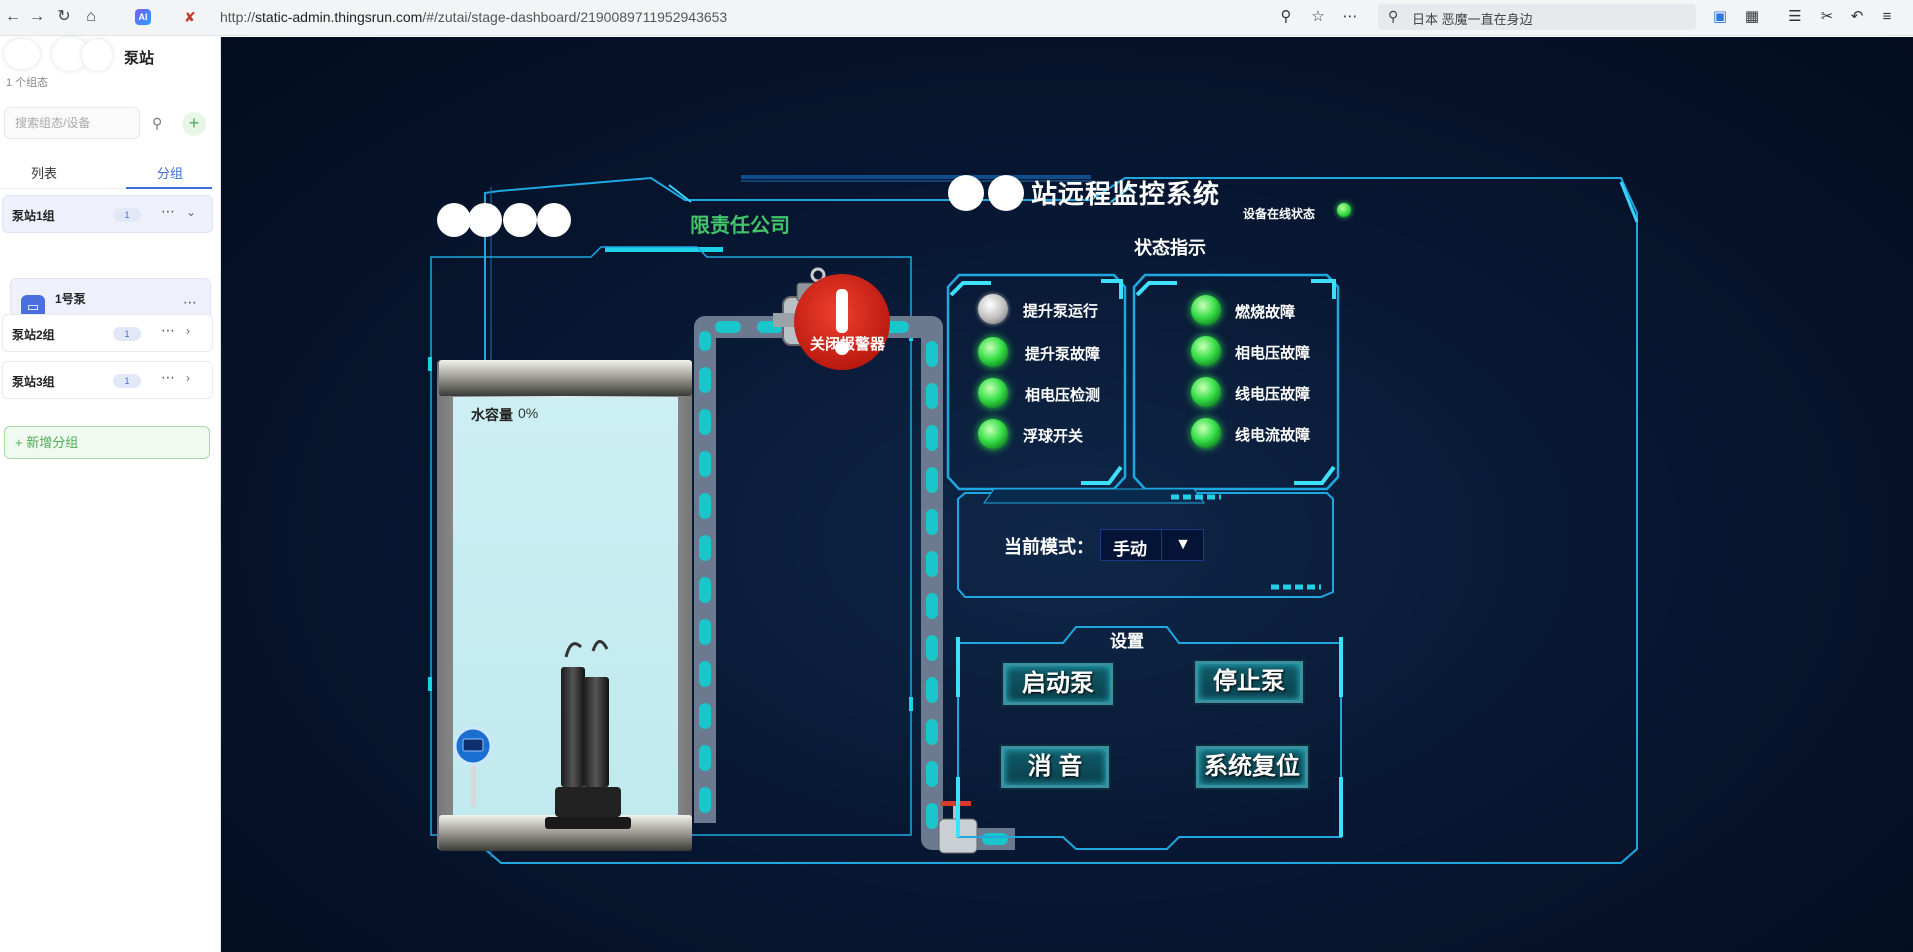 Image resolution: width=1913 pixels, height=952 pixels. I want to click on company-redaction, so click(504, 220).